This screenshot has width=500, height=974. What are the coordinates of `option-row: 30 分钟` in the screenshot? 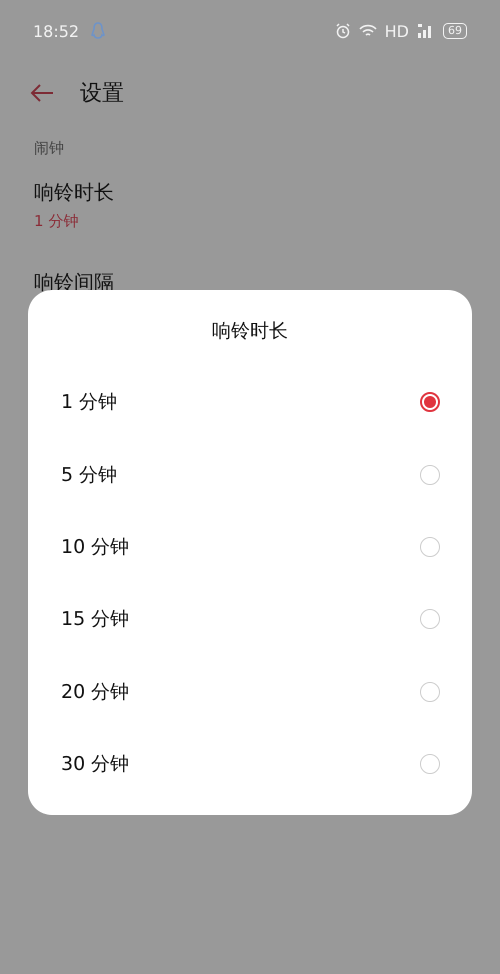 It's located at (250, 764).